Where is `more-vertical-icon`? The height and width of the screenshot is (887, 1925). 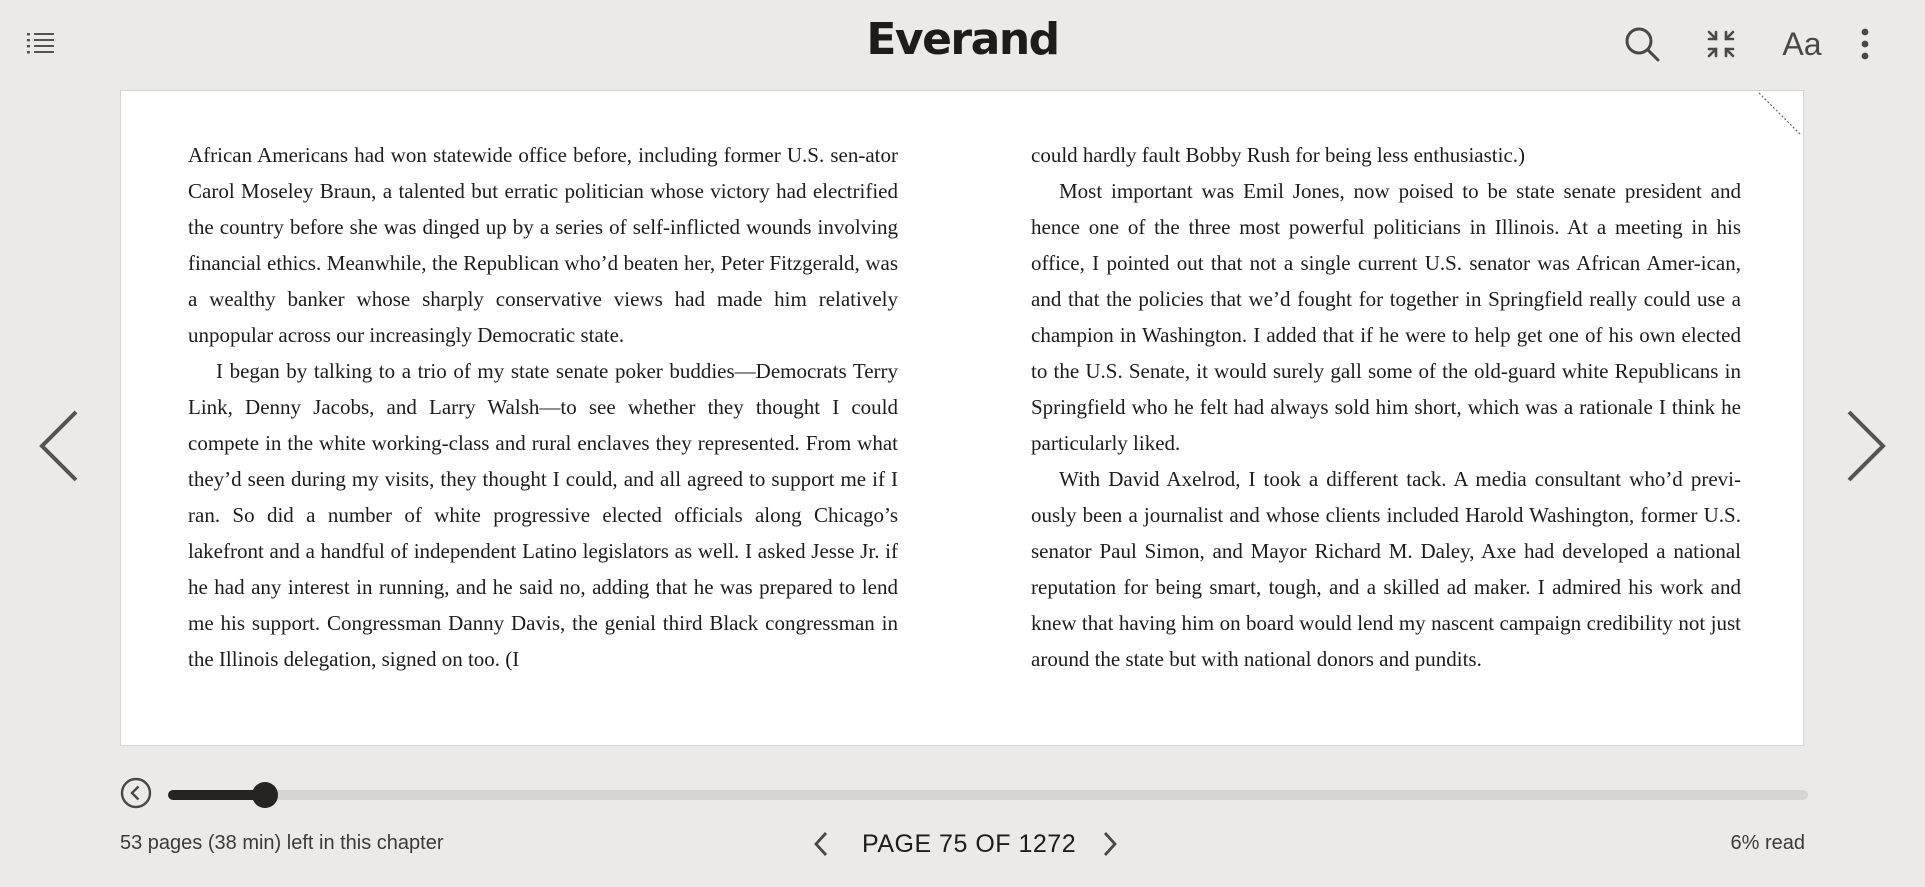
more-vertical-icon is located at coordinates (1865, 44).